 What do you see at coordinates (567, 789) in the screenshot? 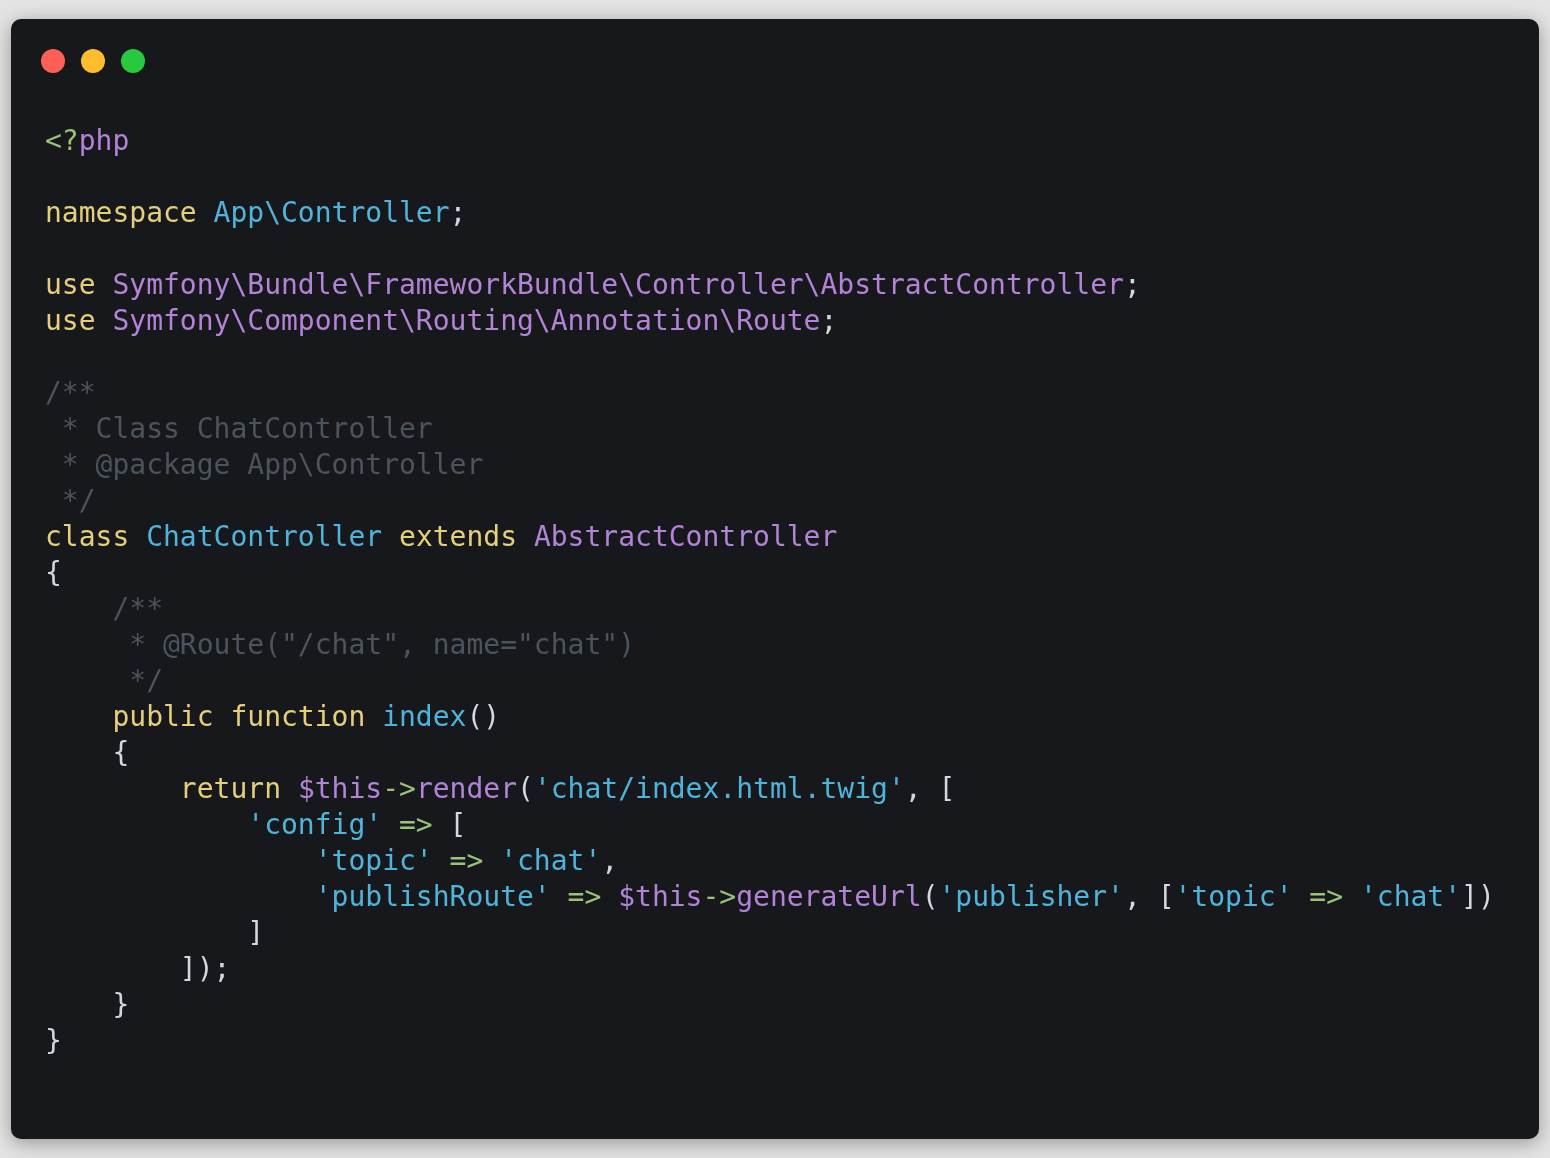
I see `code-line: return $this->render('chat/index.html.twig', [` at bounding box center [567, 789].